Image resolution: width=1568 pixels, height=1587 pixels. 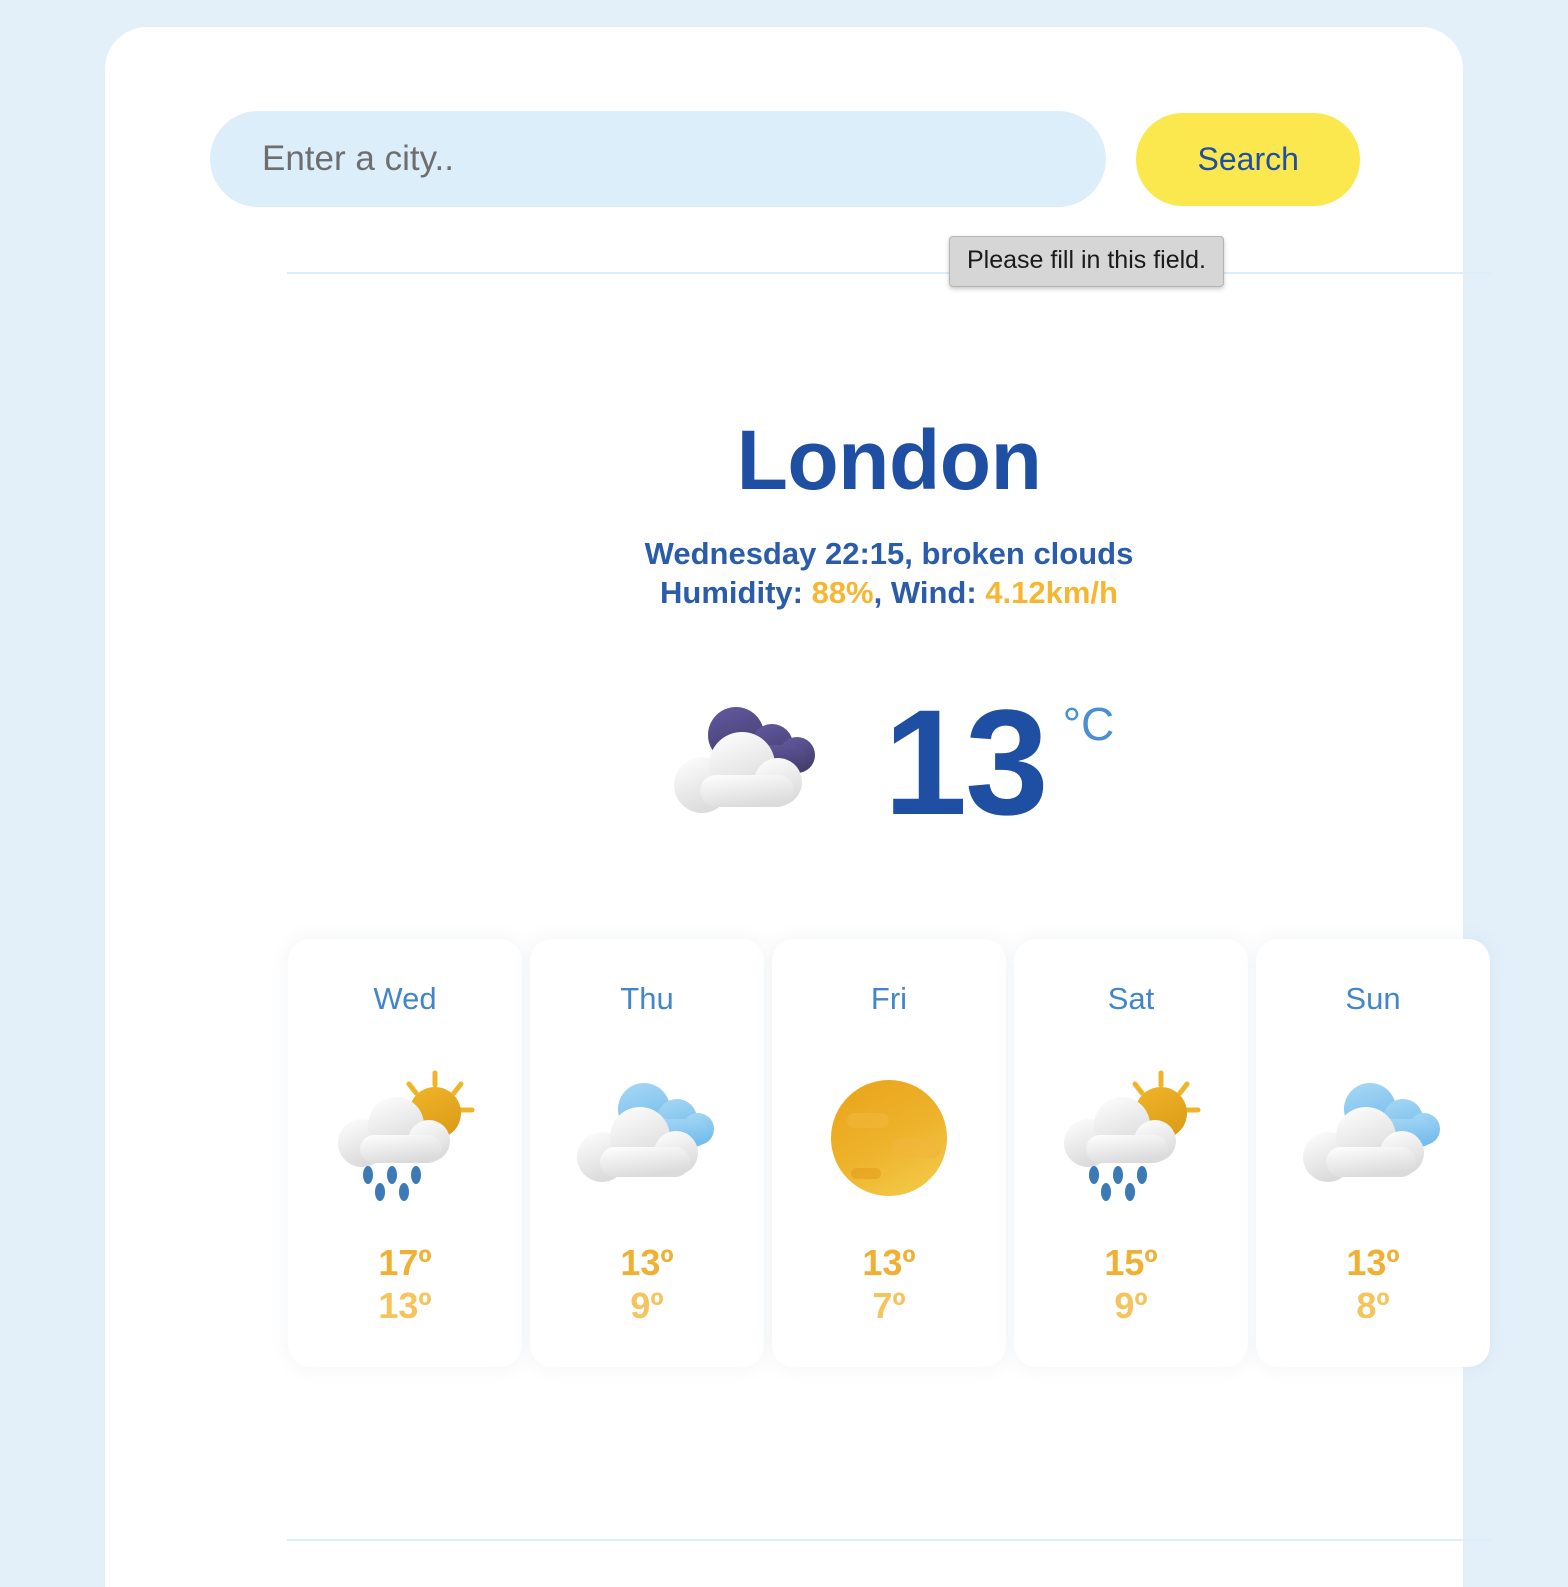 I want to click on forecast-temps: 13º 7º, so click(x=888, y=1284).